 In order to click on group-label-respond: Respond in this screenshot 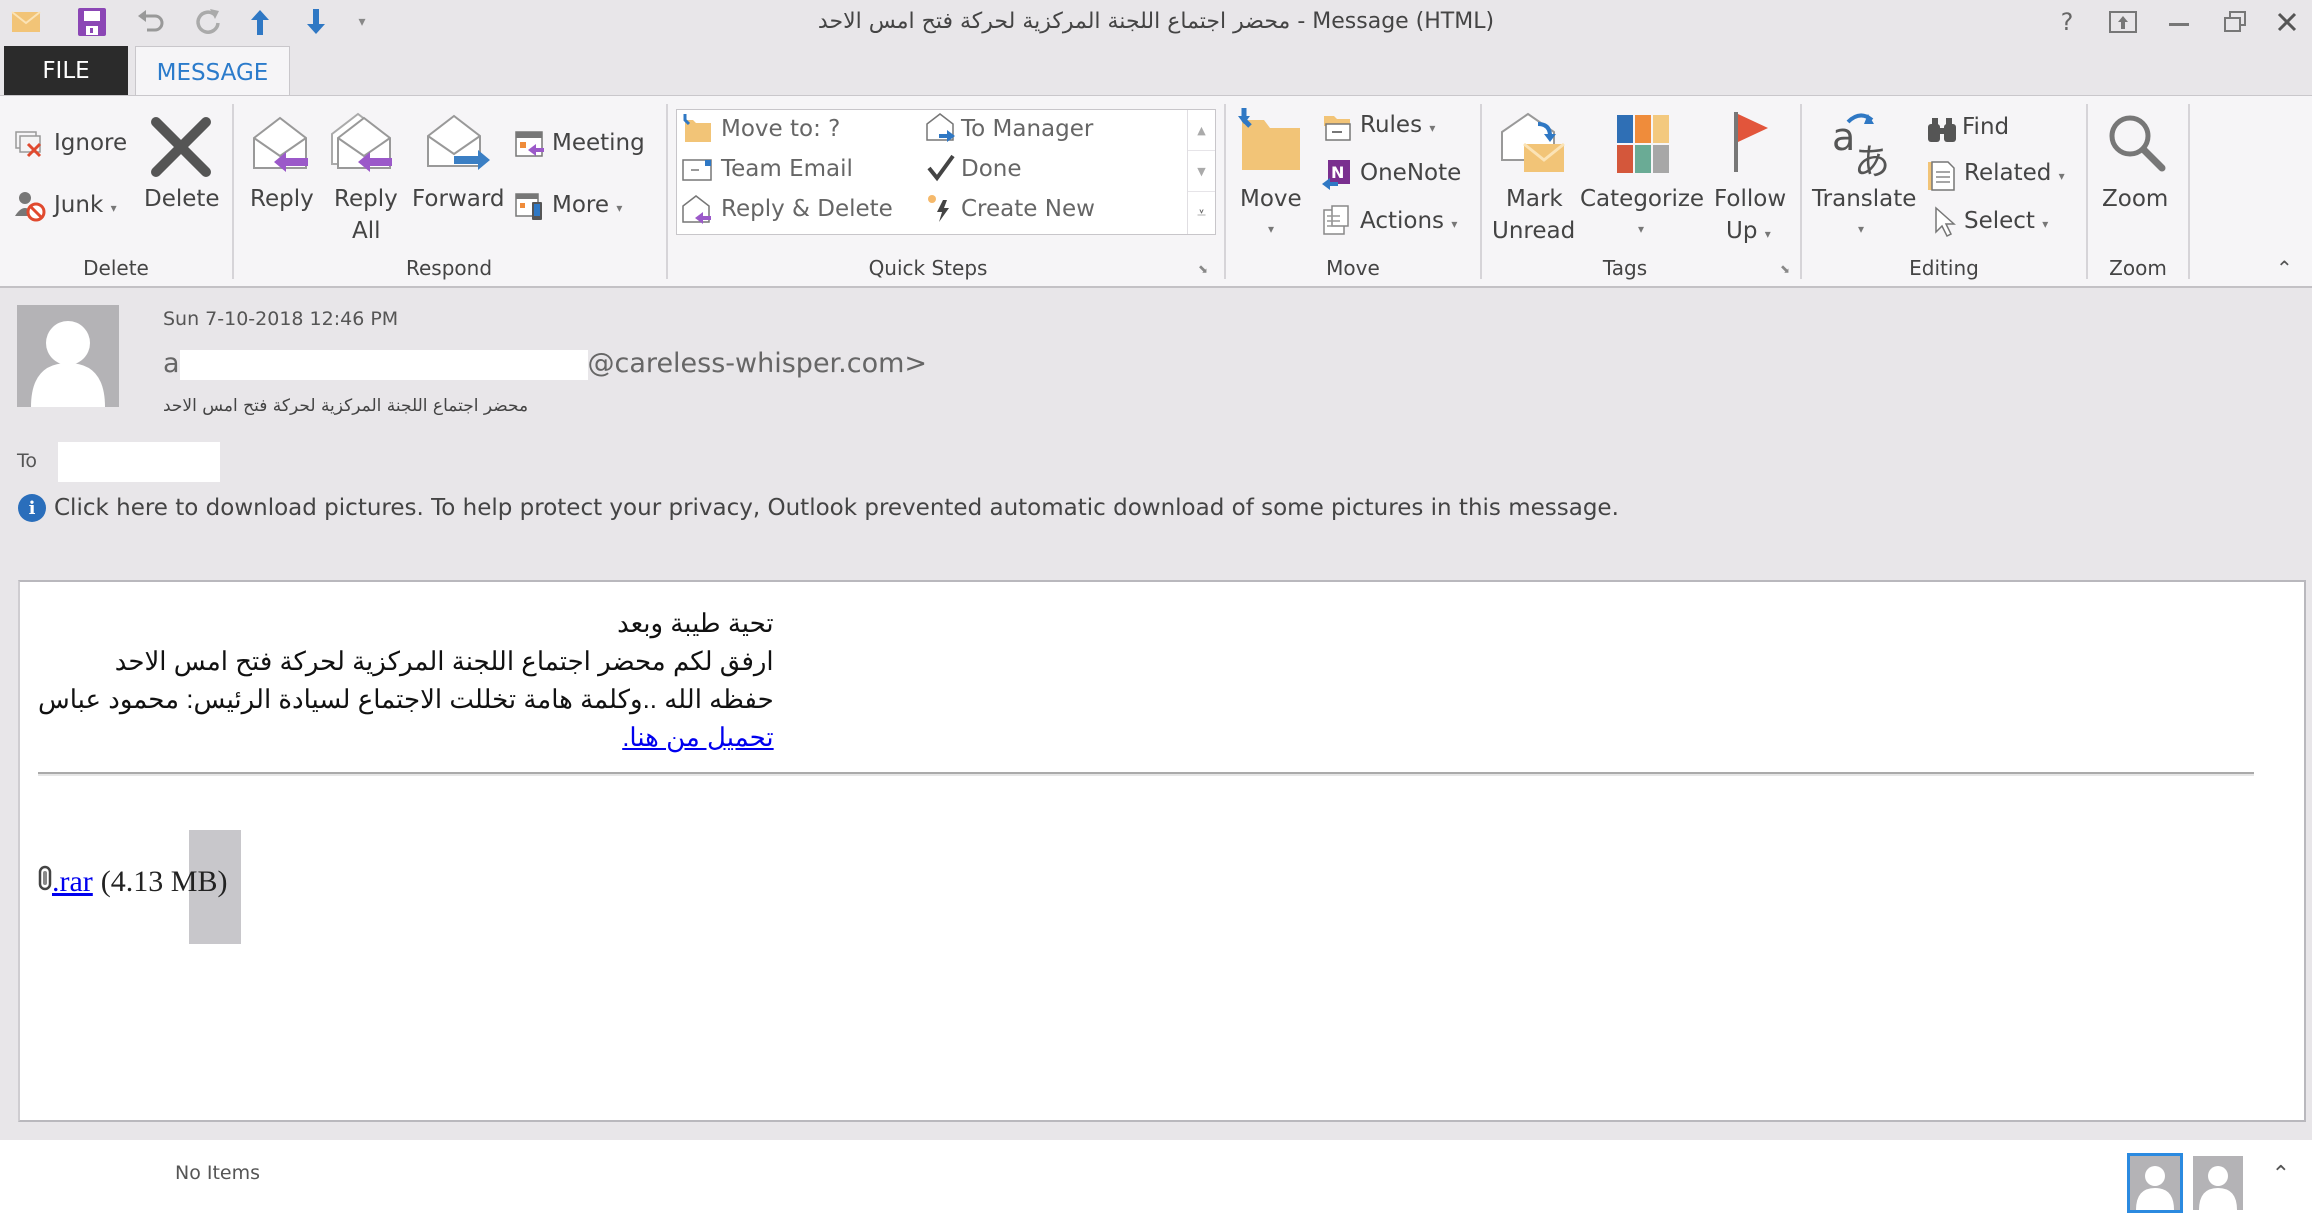, I will do `click(449, 268)`.